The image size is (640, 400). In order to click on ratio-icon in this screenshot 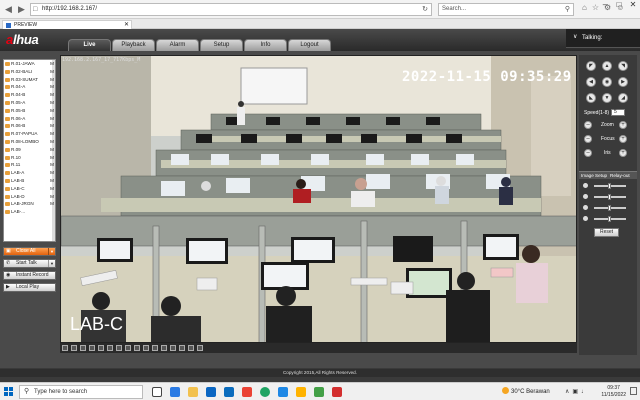, I will do `click(173, 348)`.